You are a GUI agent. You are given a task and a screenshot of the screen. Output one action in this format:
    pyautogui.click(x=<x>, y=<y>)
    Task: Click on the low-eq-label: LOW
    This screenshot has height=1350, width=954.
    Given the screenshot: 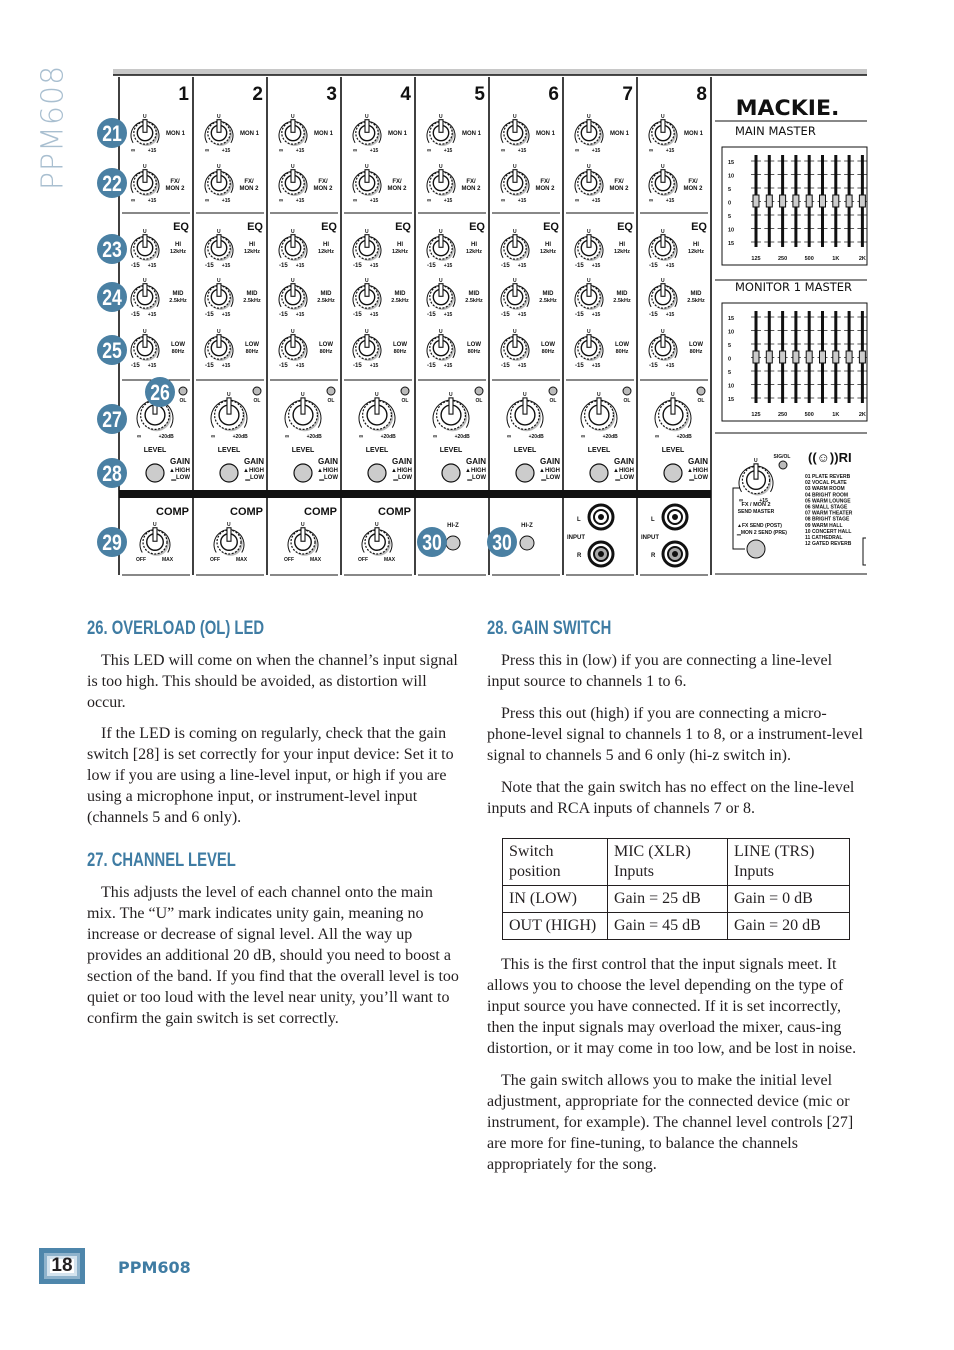 What is the action you would take?
    pyautogui.click(x=178, y=345)
    